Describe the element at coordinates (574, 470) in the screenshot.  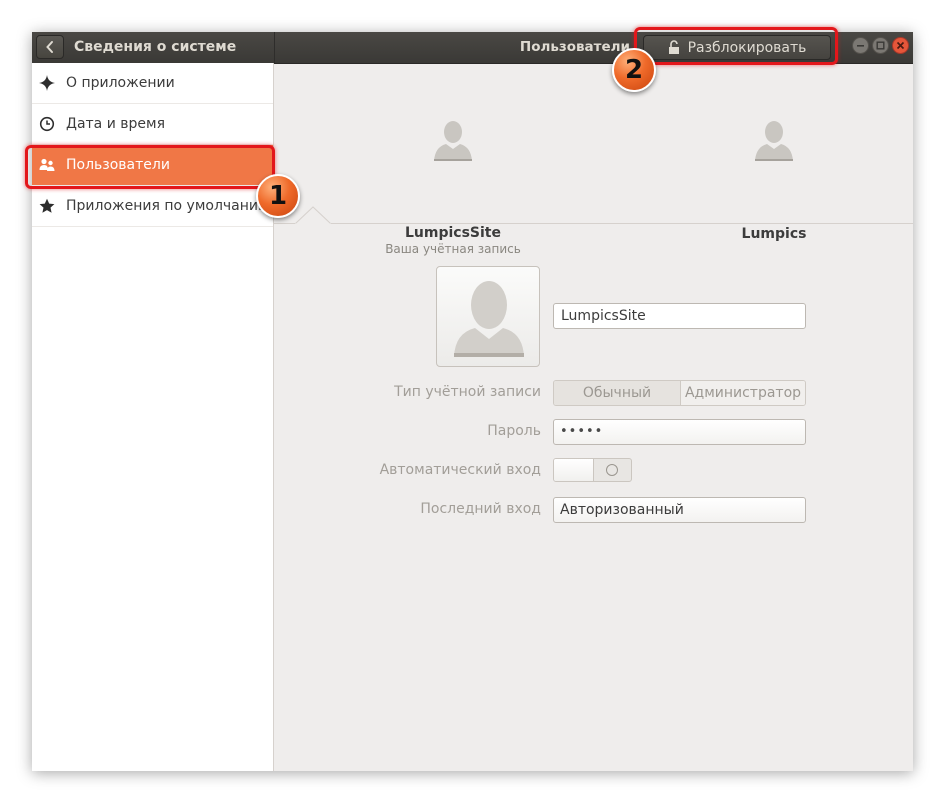
I see `switch-knob` at that location.